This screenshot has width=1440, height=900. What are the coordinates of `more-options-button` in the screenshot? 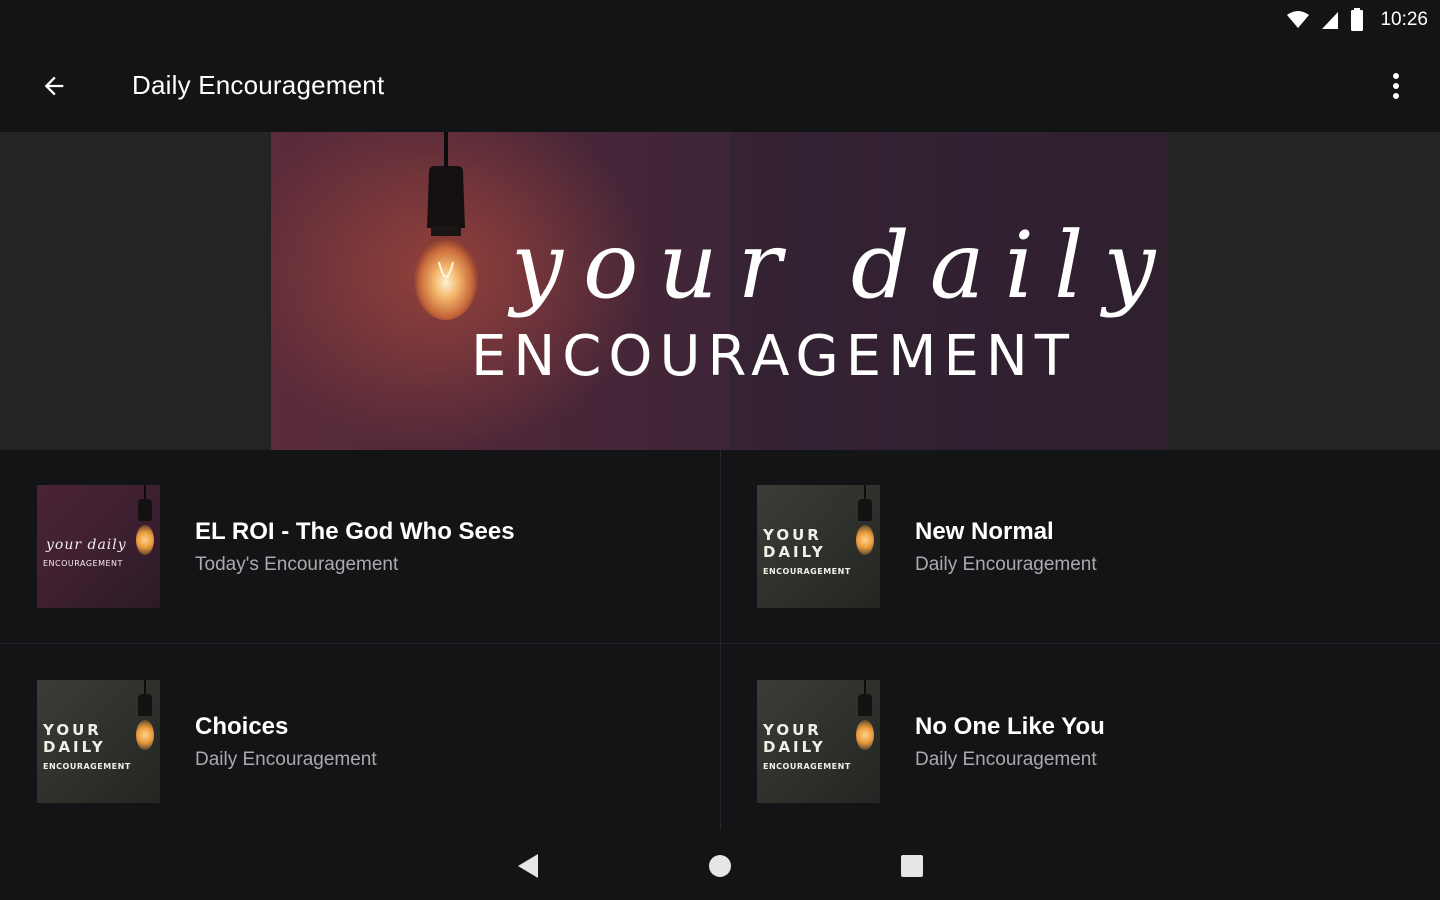 It's located at (1396, 86).